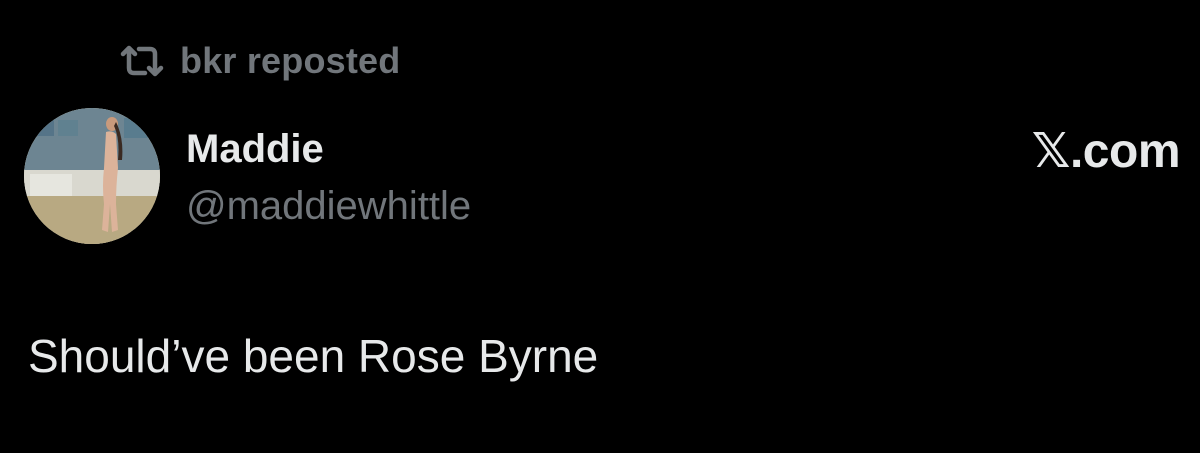 The image size is (1200, 453). What do you see at coordinates (255, 149) in the screenshot?
I see `author-display-name: Maddie` at bounding box center [255, 149].